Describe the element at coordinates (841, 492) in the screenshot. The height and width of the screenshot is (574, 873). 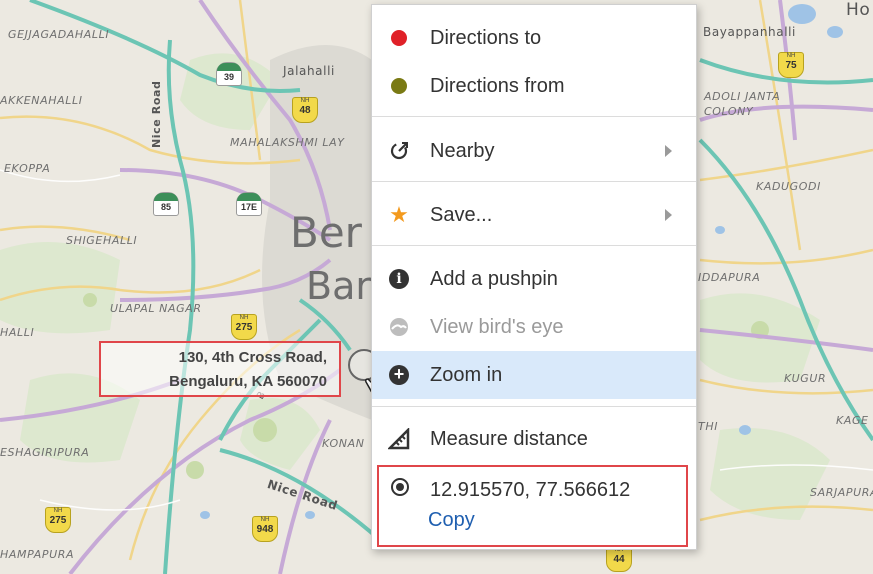
I see `place-label: SARJAPURA` at that location.